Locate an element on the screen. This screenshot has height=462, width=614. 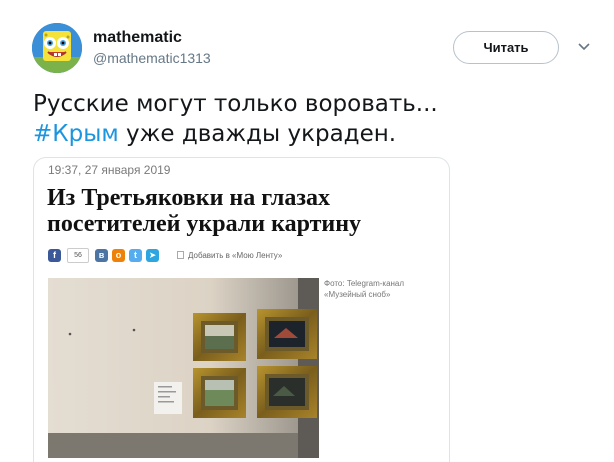
chevron-down-icon is located at coordinates (584, 46).